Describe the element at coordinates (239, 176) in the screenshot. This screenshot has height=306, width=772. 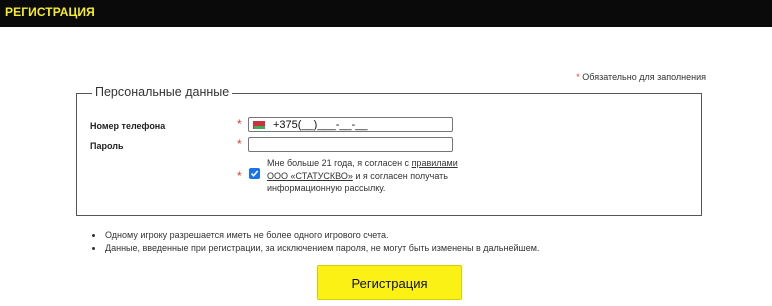
I see `consent-required-star: *` at that location.